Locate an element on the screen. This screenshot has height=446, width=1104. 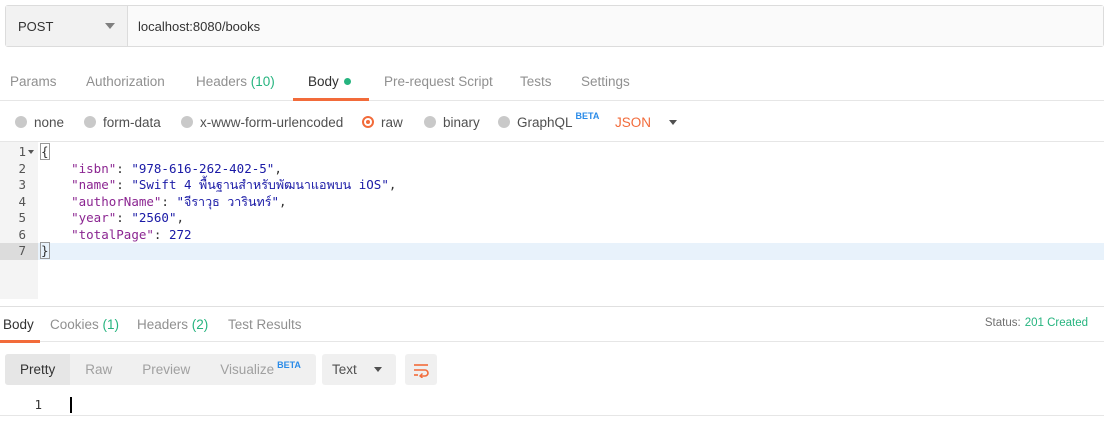
tab-authorization: Authorization is located at coordinates (125, 81).